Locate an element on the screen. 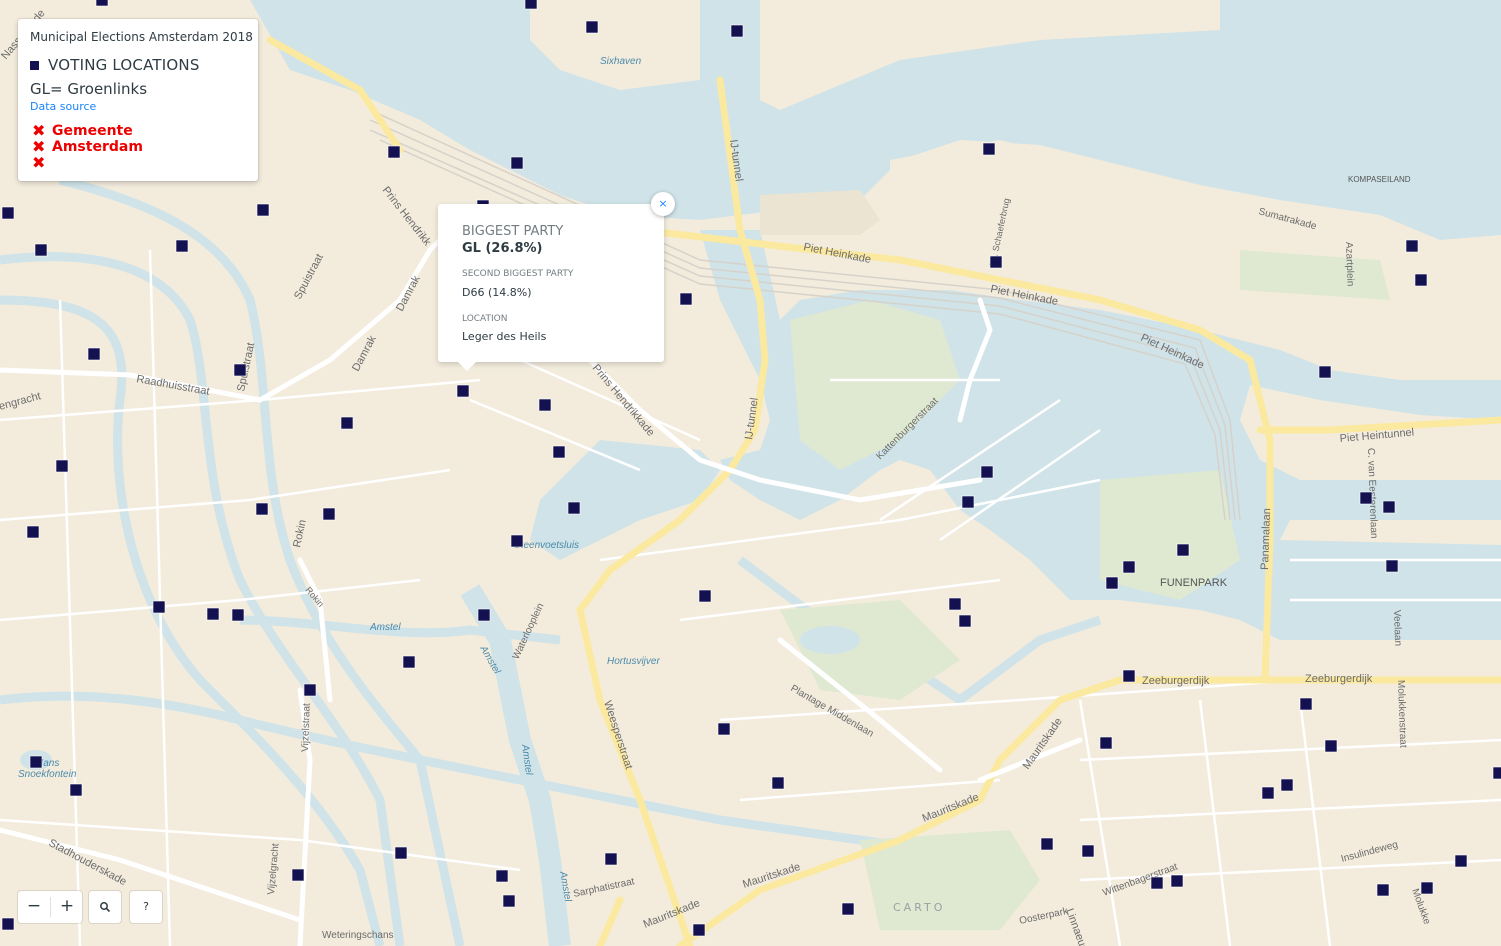  close-icon: × is located at coordinates (663, 204).